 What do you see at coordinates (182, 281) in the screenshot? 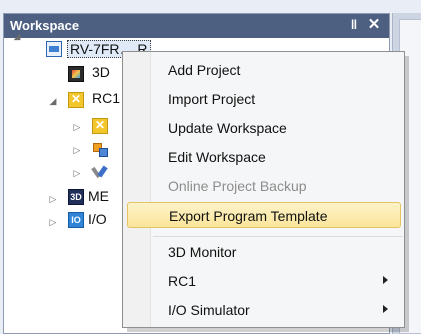
I see `menu-item-label: RC1` at bounding box center [182, 281].